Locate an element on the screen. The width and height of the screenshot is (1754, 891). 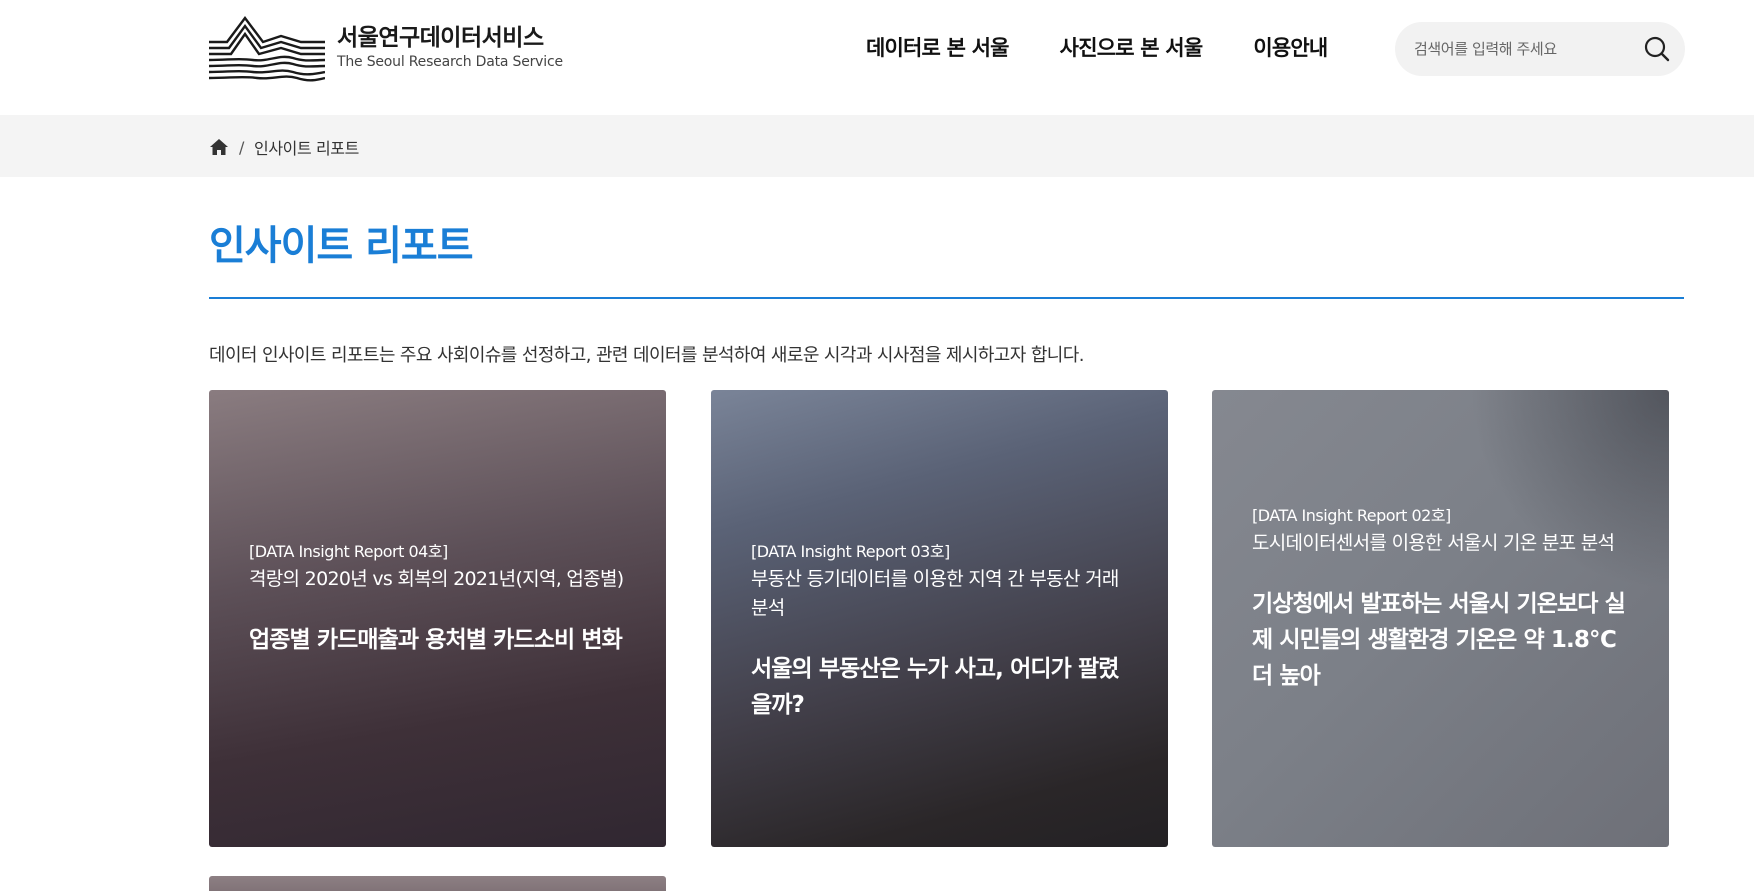
logo-wave-icon is located at coordinates (267, 49).